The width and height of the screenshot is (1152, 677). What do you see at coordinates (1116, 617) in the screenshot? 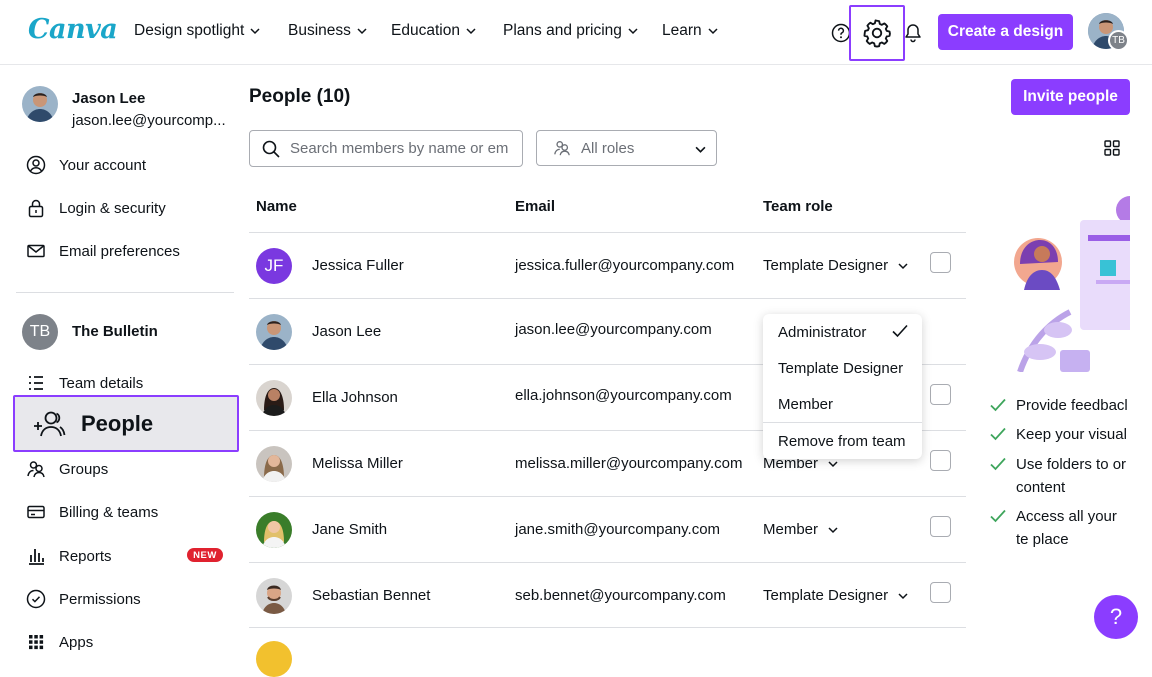
I see `help-button: ?` at bounding box center [1116, 617].